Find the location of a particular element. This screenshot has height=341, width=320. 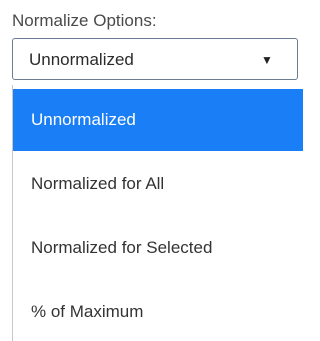

select-current-value: Unnormalized is located at coordinates (81, 59).